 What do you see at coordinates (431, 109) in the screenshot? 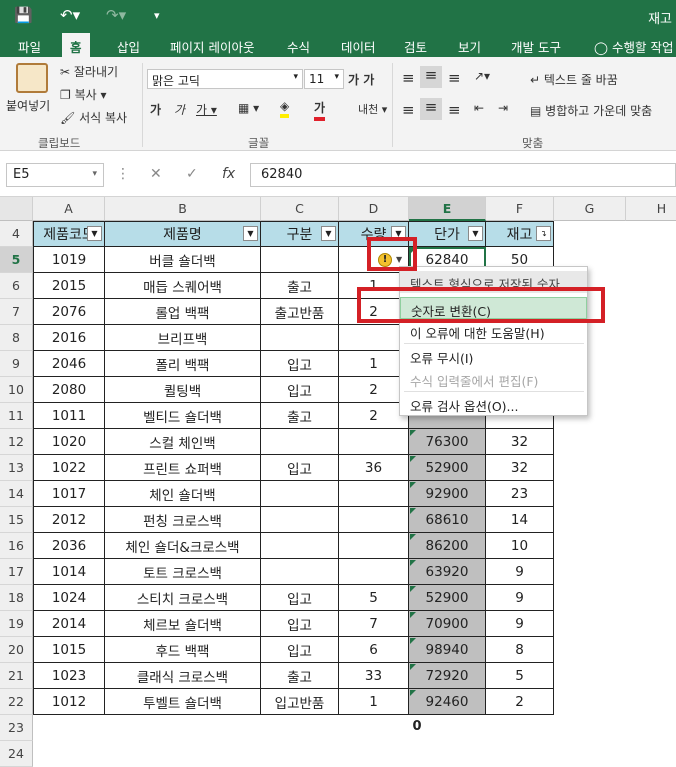
I see `align-center-icon: ≡` at bounding box center [431, 109].